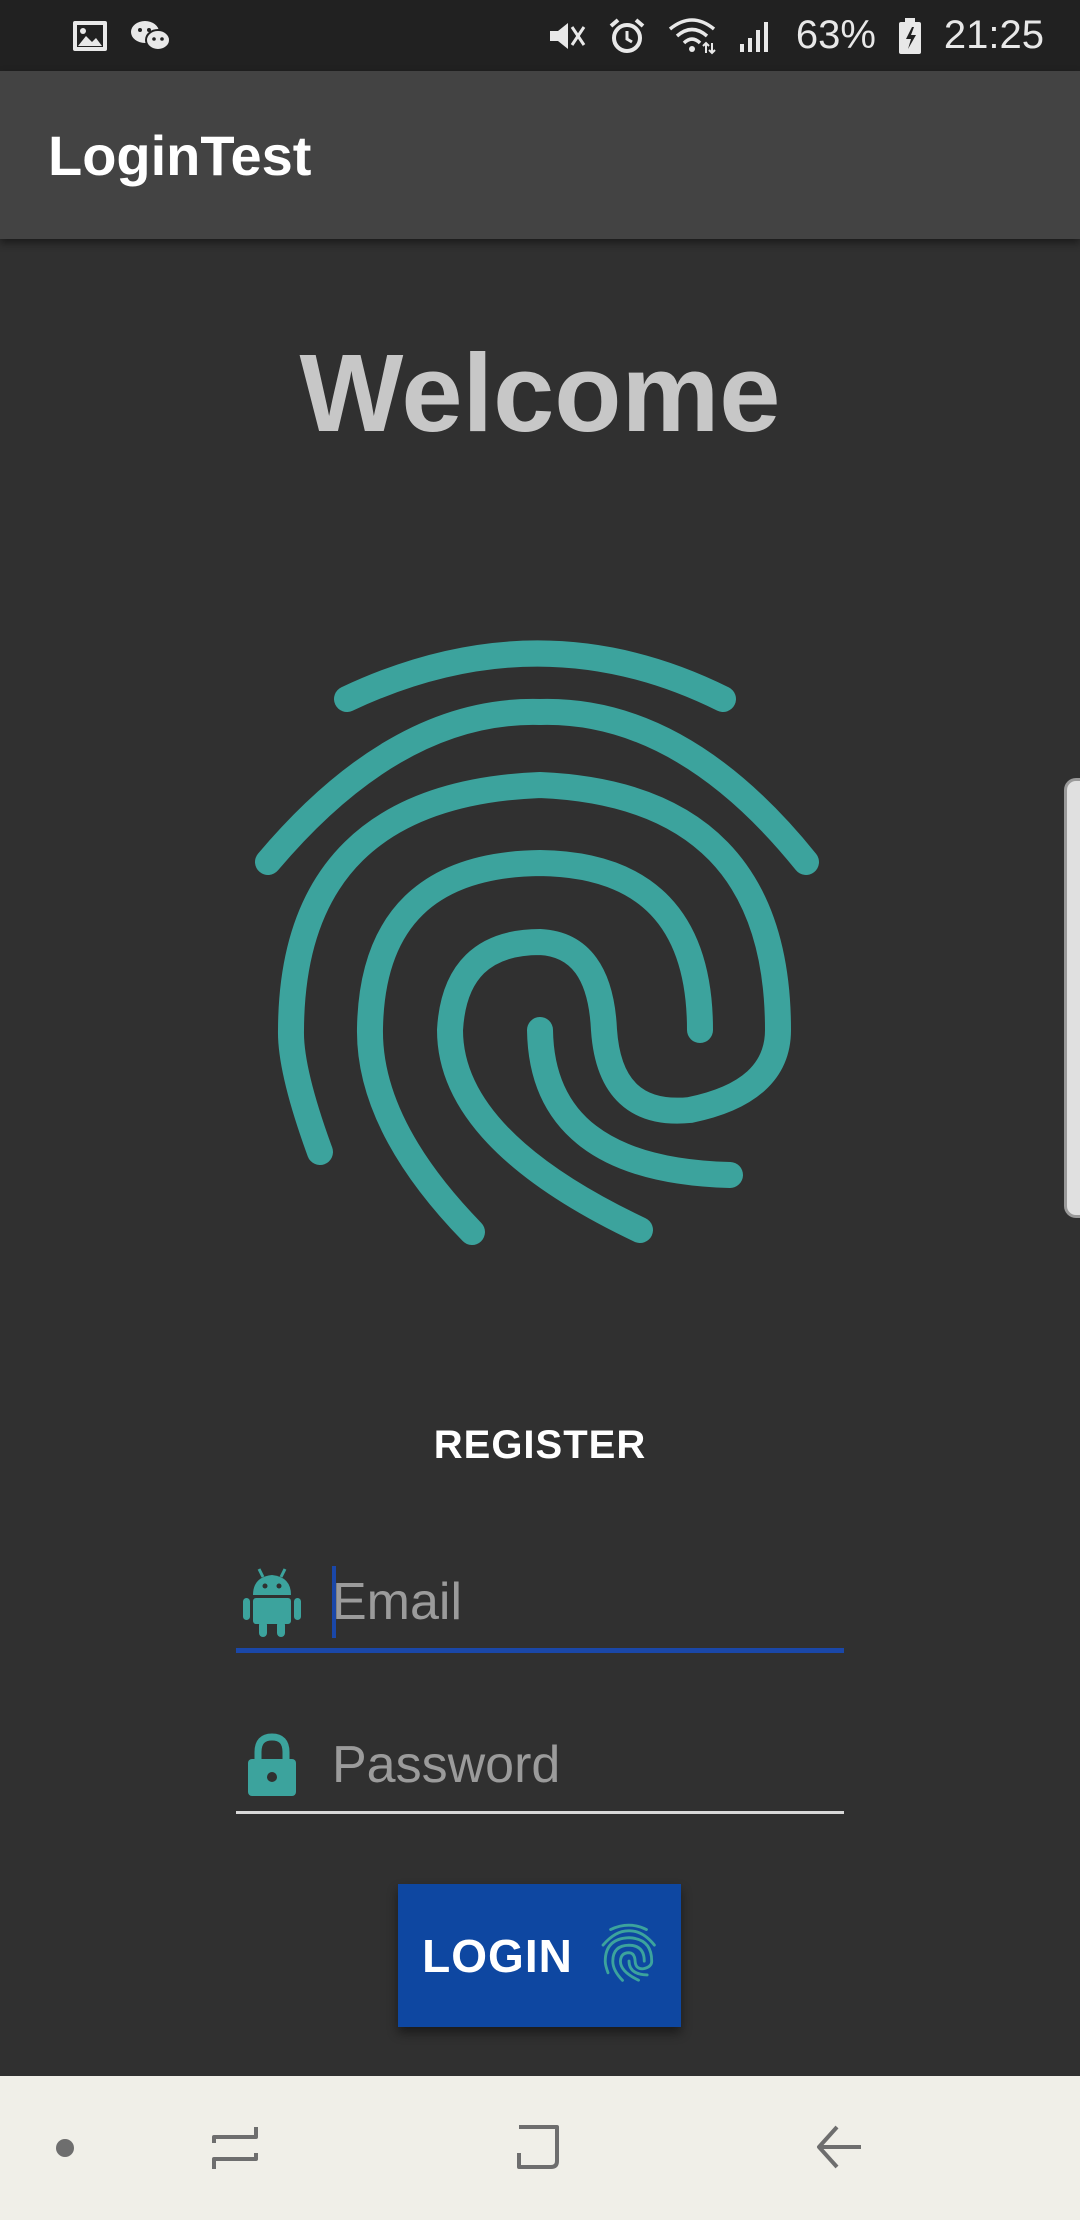 The width and height of the screenshot is (1080, 2220). Describe the element at coordinates (151, 36) in the screenshot. I see `wechat-icon` at that location.